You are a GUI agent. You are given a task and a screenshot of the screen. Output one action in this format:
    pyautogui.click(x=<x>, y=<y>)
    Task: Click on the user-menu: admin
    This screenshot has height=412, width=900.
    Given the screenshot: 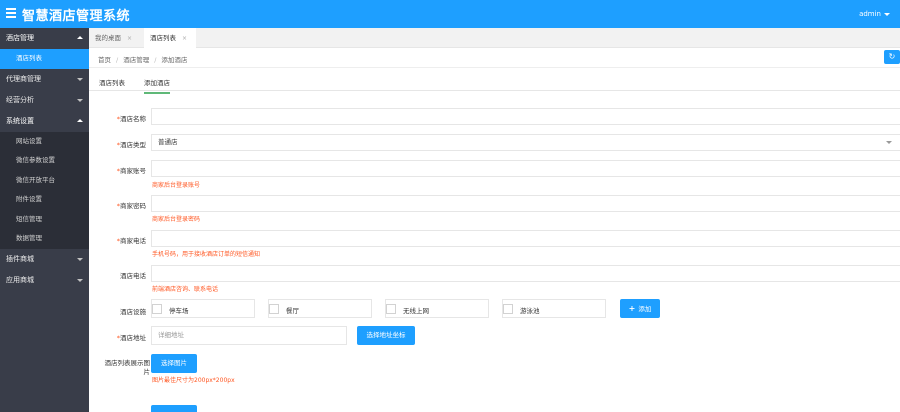 What is the action you would take?
    pyautogui.click(x=874, y=14)
    